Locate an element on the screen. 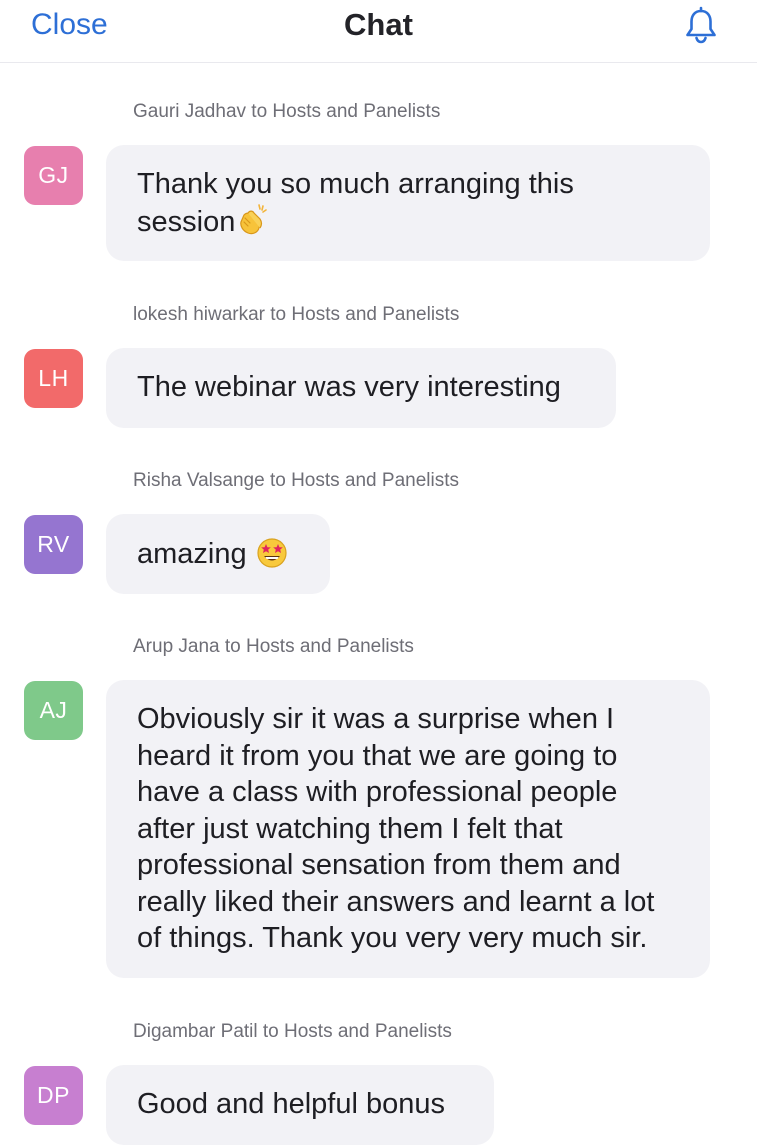  message-bubble: amazing is located at coordinates (218, 554).